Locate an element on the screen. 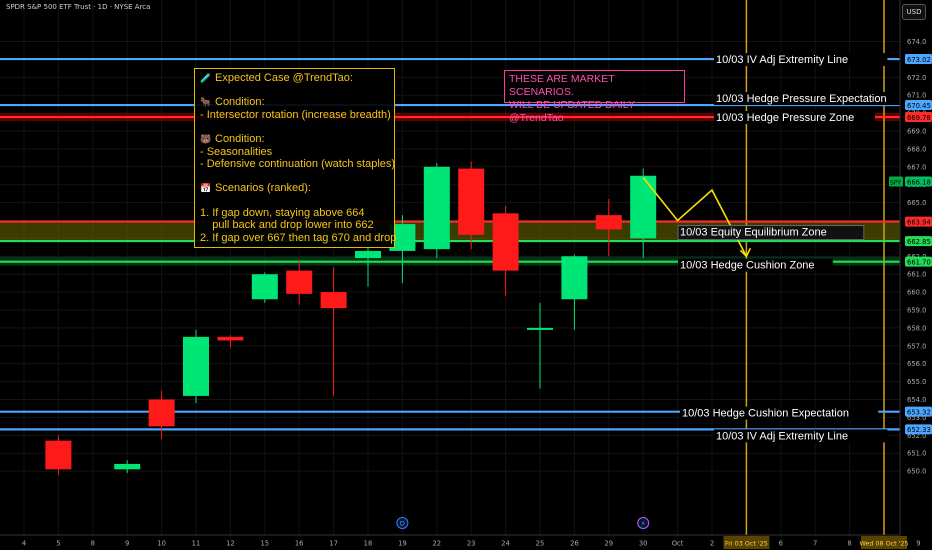 This screenshot has width=932, height=550. price-axis-marker-label: 663.94 is located at coordinates (919, 222).